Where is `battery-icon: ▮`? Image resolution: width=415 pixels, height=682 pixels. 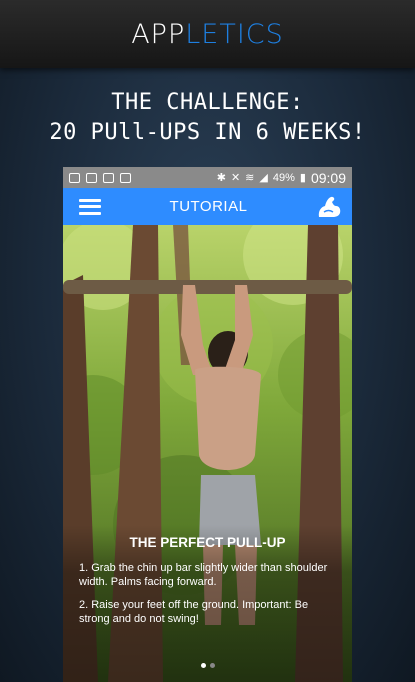
battery-icon: ▮ is located at coordinates (302, 178).